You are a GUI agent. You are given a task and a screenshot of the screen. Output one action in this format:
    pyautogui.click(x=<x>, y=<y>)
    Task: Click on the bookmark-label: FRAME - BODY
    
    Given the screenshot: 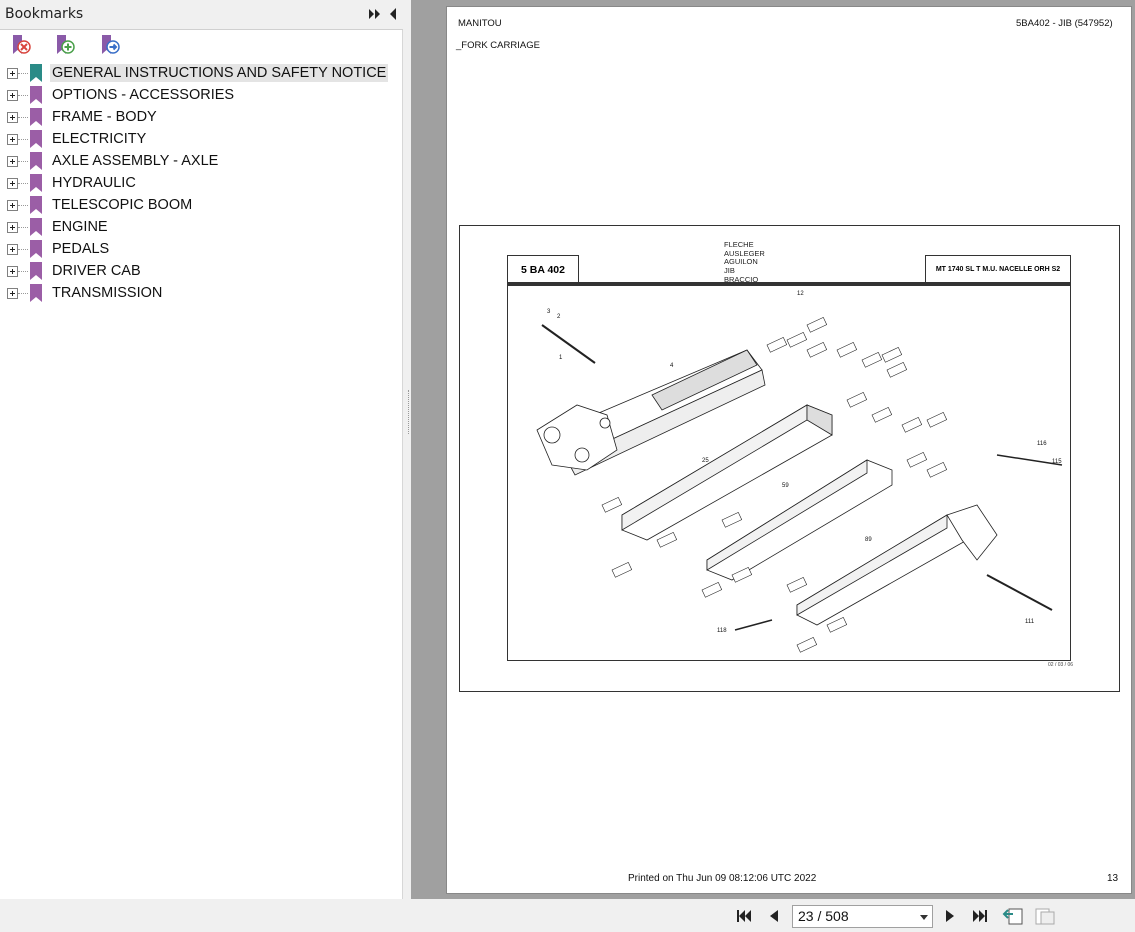 What is the action you would take?
    pyautogui.click(x=104, y=117)
    